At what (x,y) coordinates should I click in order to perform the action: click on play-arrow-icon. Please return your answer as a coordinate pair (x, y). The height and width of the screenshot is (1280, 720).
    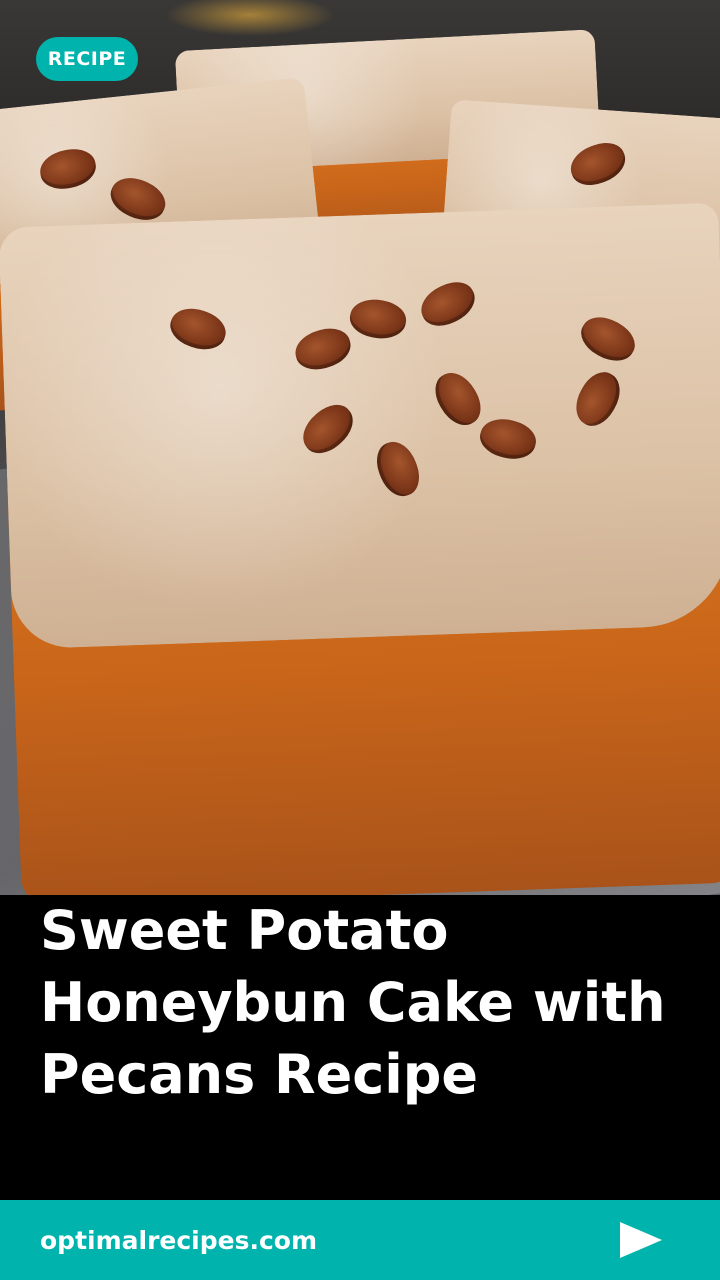
    Looking at the image, I should click on (641, 1240).